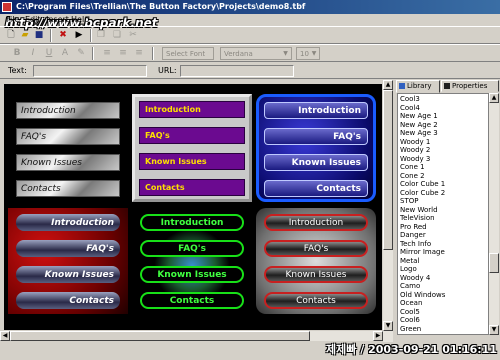  Describe the element at coordinates (117, 35) in the screenshot. I see `paste-icon: ❏` at that location.